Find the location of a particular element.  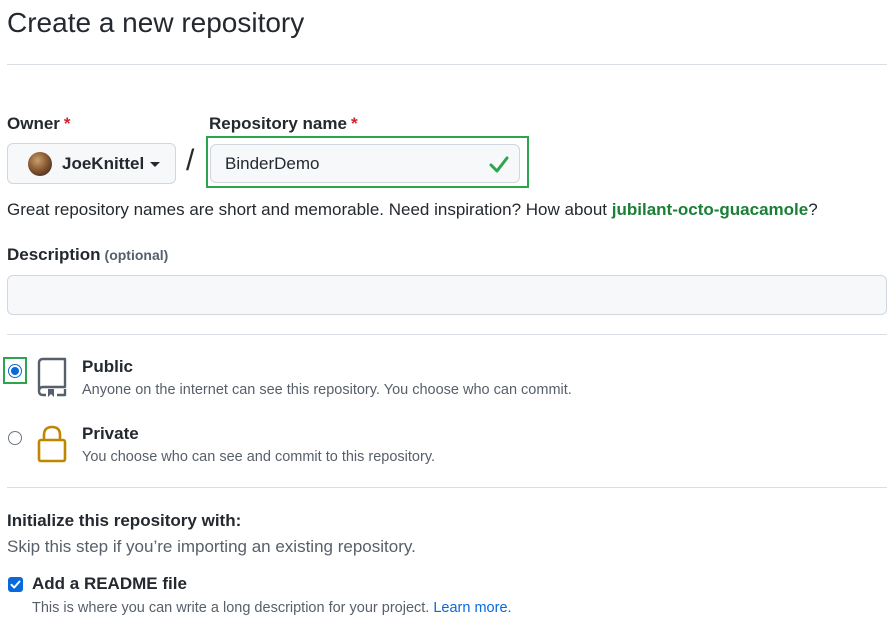

readme-checkbox is located at coordinates (15, 584).